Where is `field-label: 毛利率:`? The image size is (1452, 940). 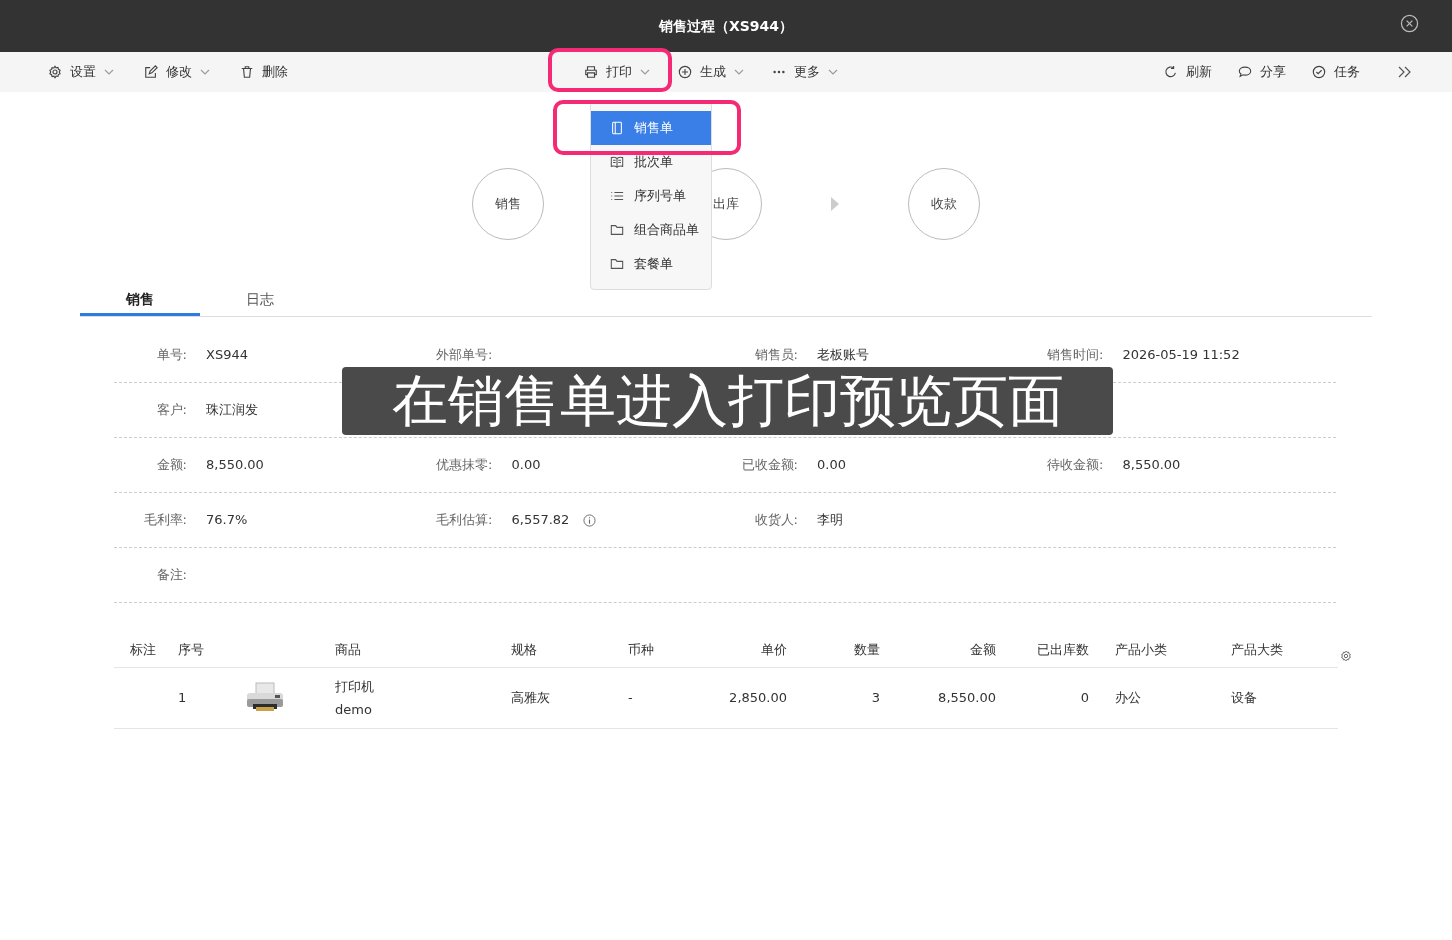
field-label: 毛利率: is located at coordinates (164, 520).